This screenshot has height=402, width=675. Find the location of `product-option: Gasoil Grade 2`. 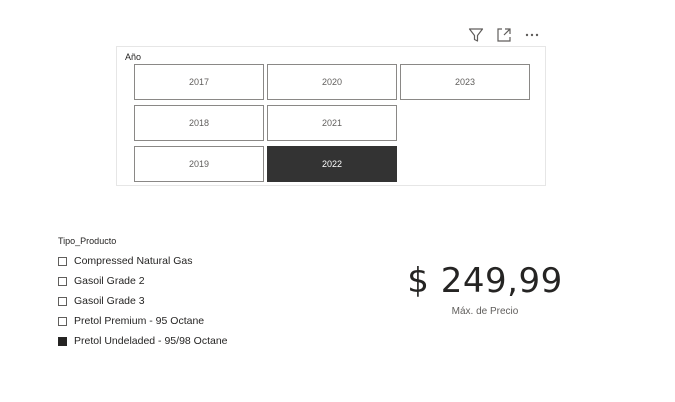

product-option: Gasoil Grade 2 is located at coordinates (143, 281).